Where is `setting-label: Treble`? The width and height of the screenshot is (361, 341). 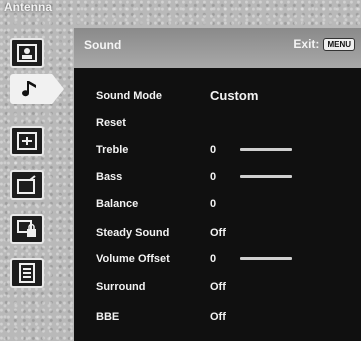
setting-label: Treble is located at coordinates (112, 149).